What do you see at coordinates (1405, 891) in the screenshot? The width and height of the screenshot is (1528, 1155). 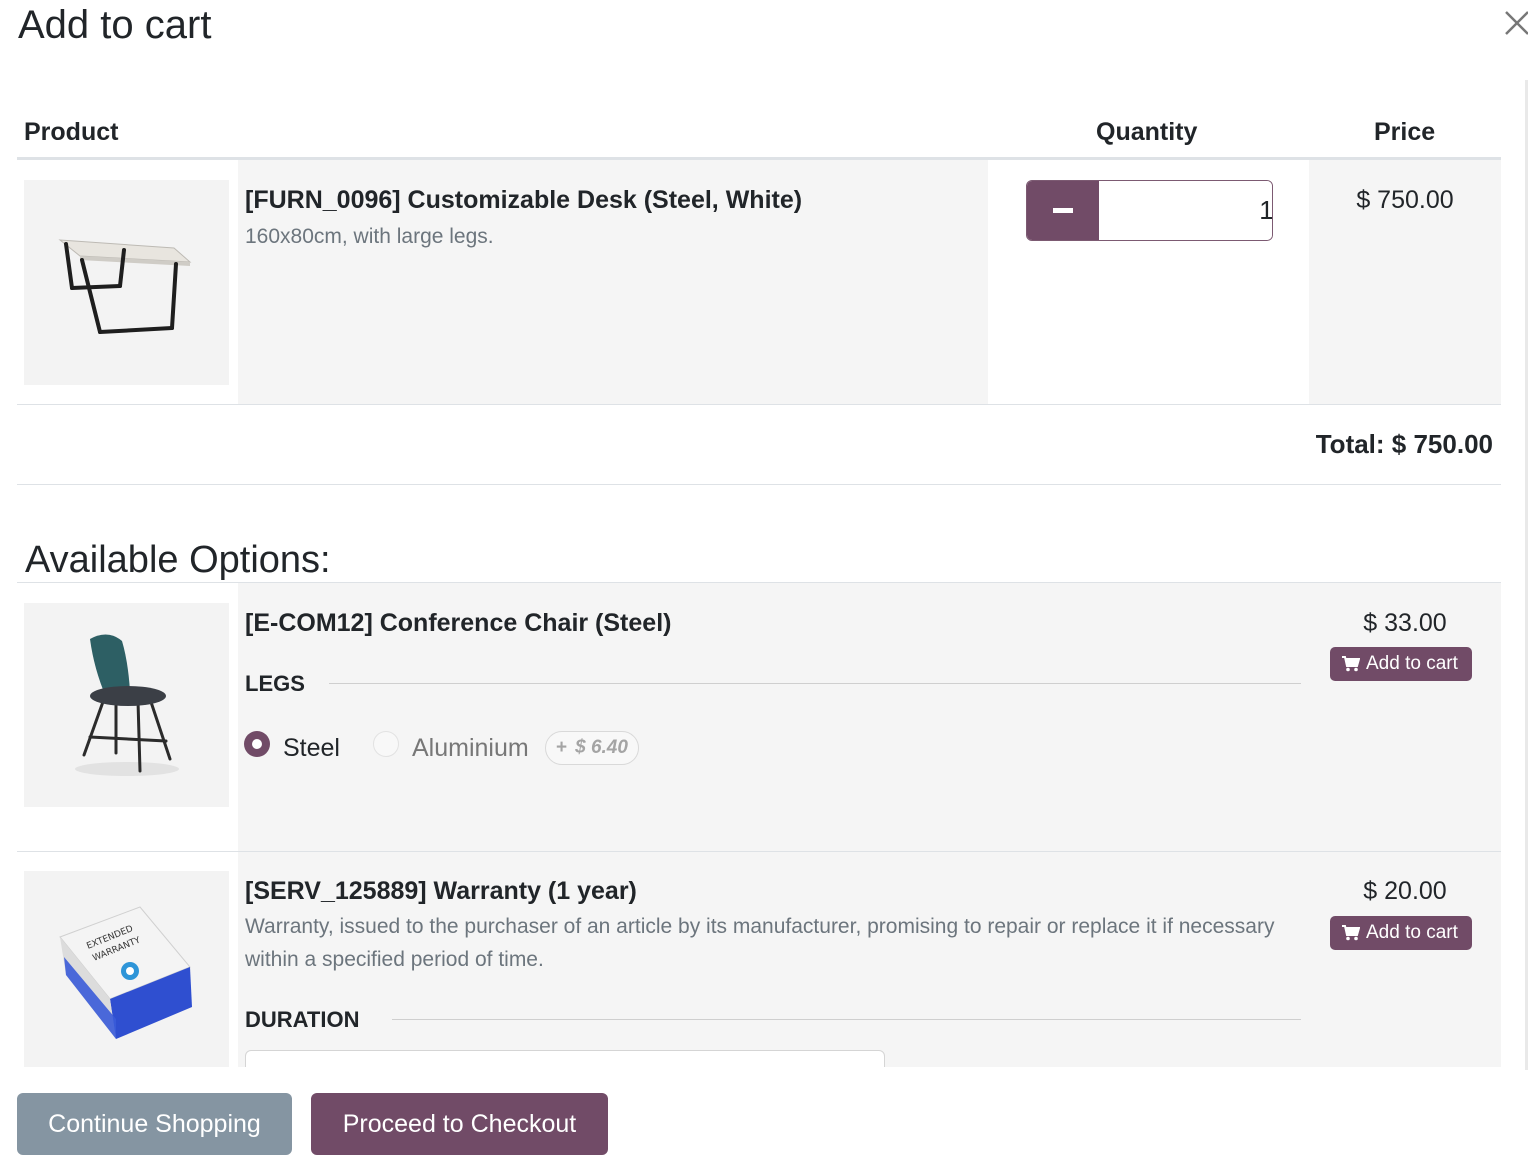 I see `option-product-price: $ 20.00` at bounding box center [1405, 891].